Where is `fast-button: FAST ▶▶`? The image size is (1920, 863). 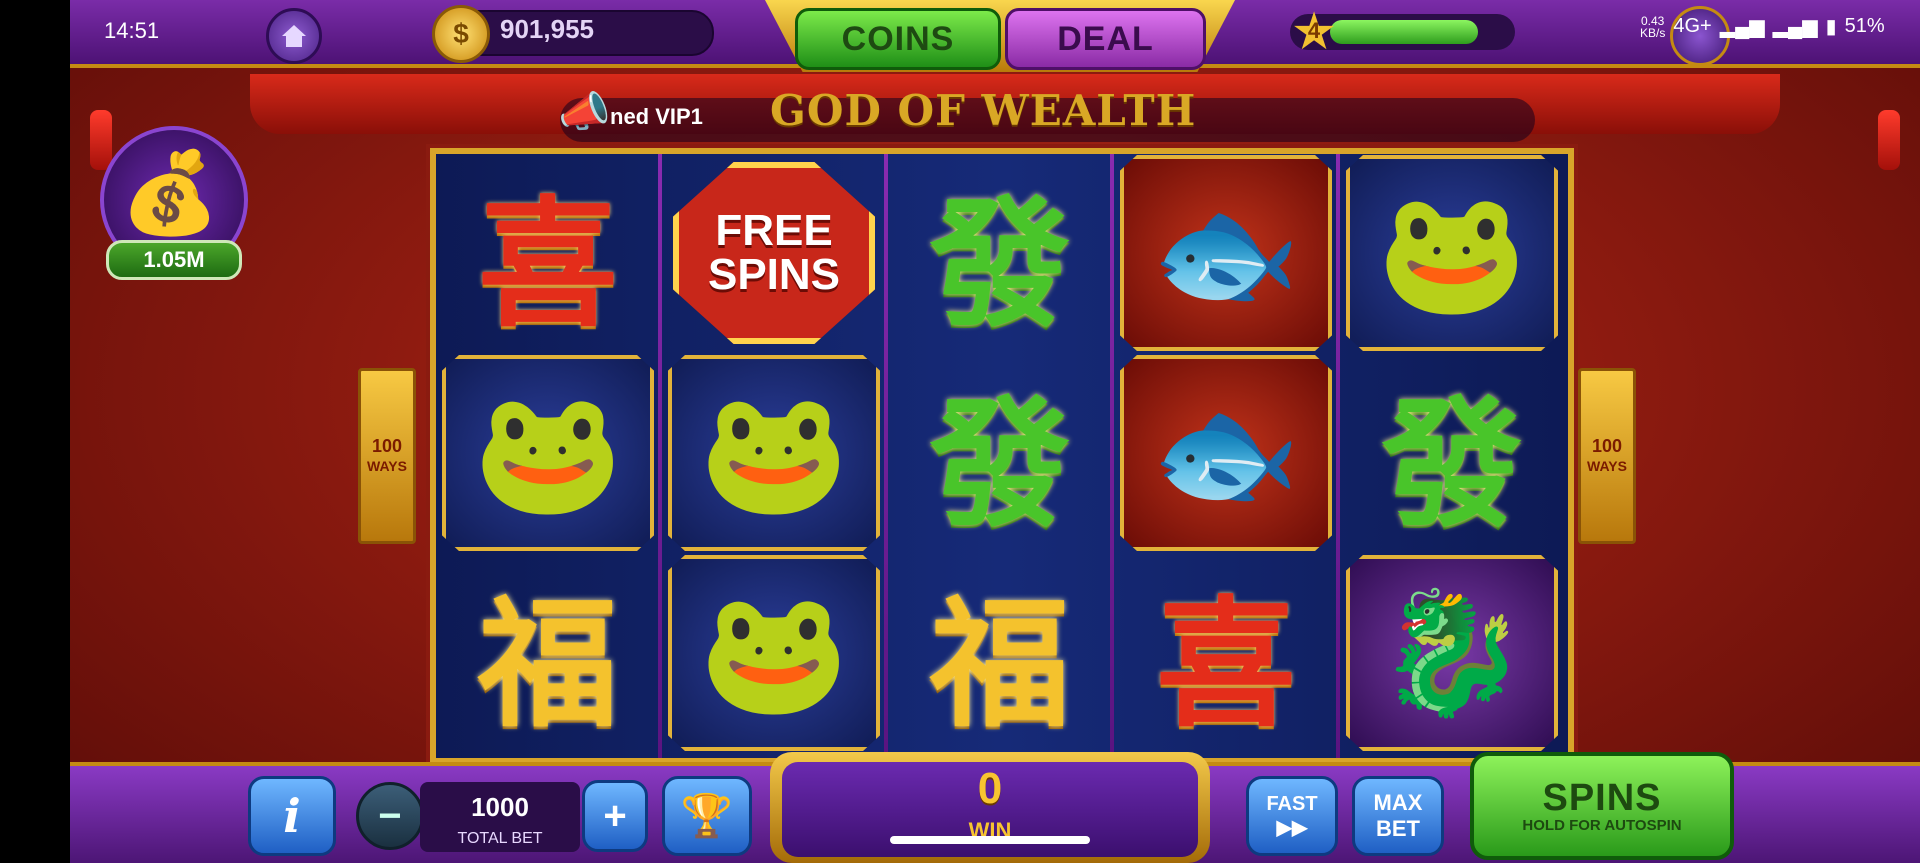
fast-button: FAST ▶▶ is located at coordinates (1292, 816).